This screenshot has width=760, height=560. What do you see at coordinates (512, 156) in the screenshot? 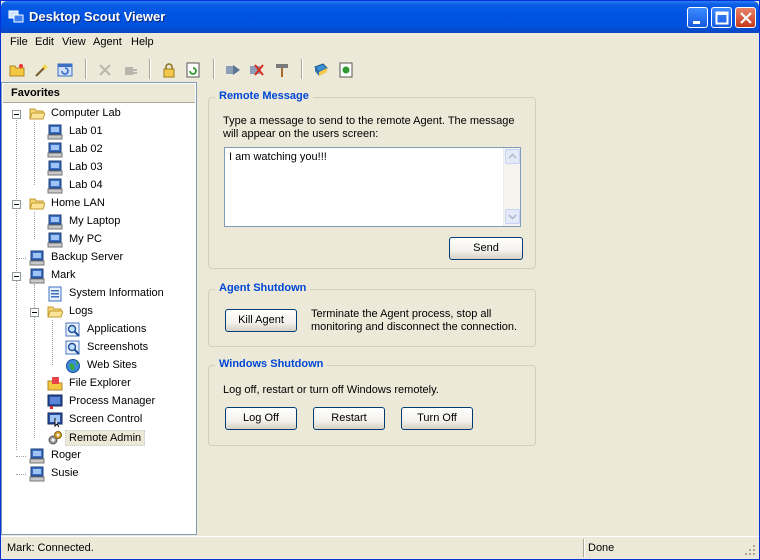
I see `scroll-up-button` at bounding box center [512, 156].